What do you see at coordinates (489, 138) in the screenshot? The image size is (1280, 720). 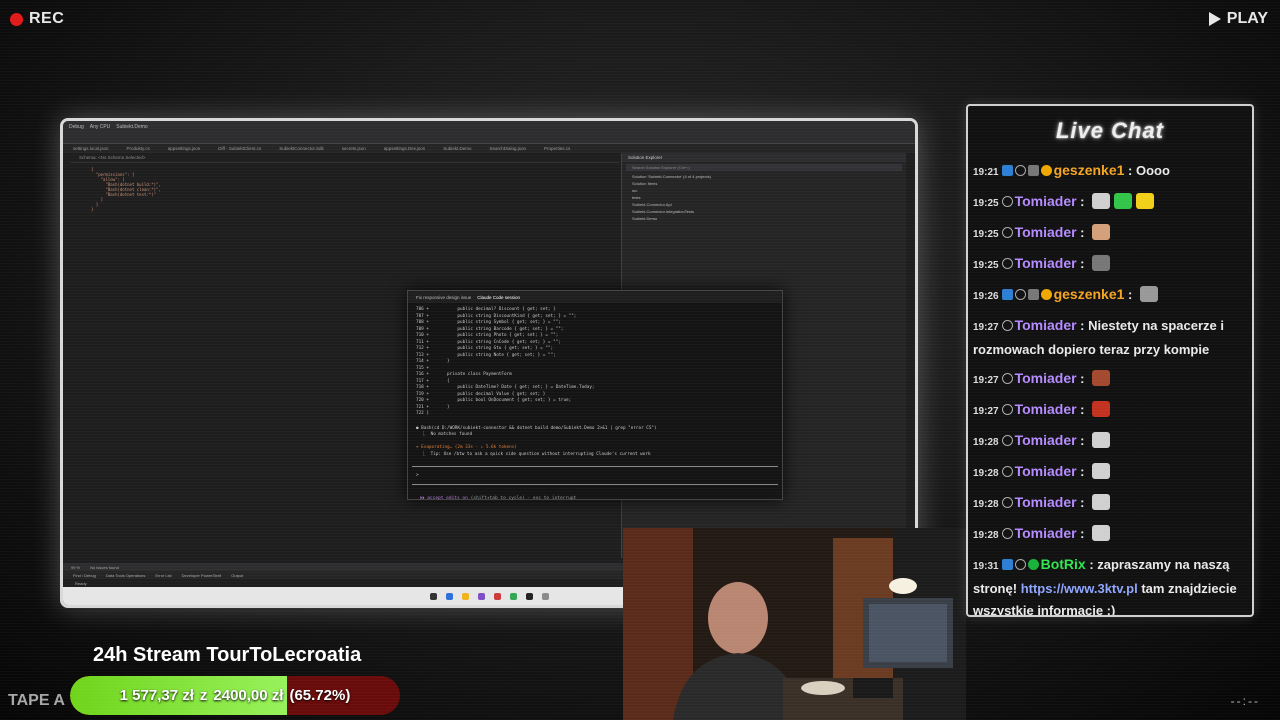 I see `ide-toolbar` at bounding box center [489, 138].